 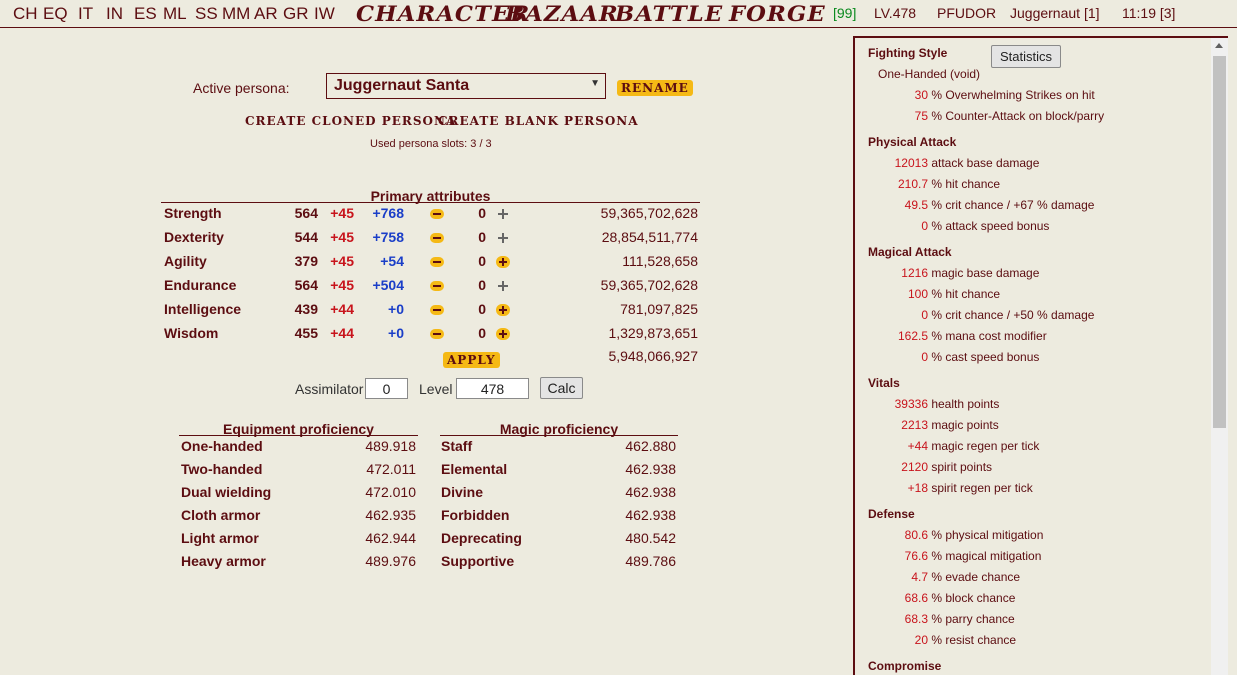 What do you see at coordinates (306, 261) in the screenshot?
I see `attribute-base: 379` at bounding box center [306, 261].